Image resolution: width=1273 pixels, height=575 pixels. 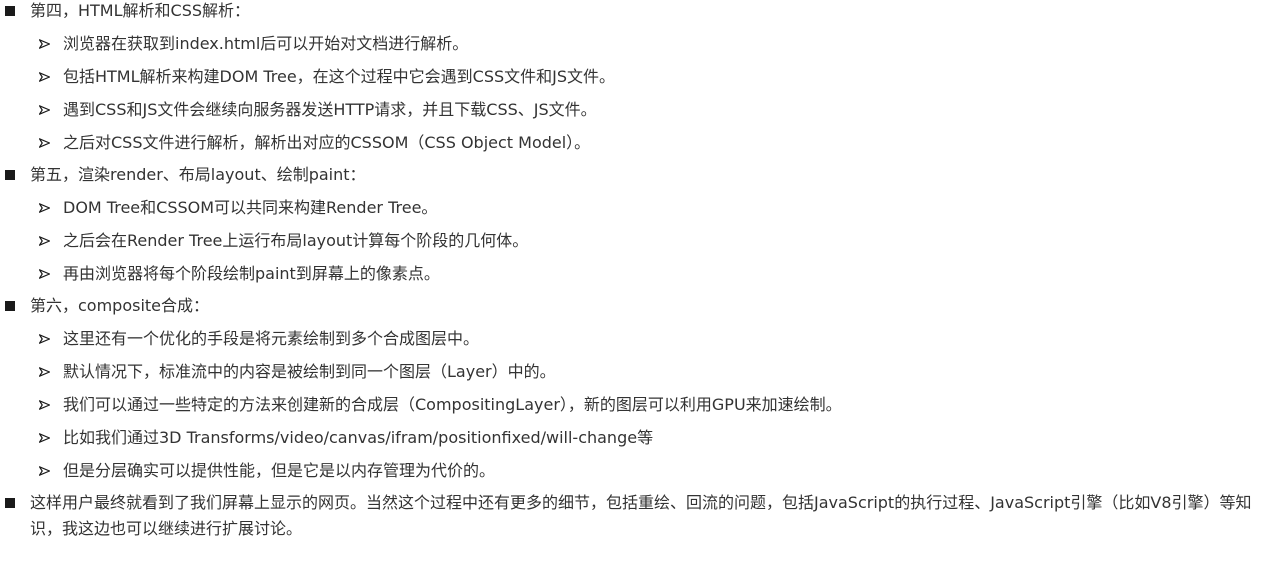 I want to click on list-item-text: 但是分层确实可以提供性能，但是它是以内存管理为代价的。, so click(x=279, y=470).